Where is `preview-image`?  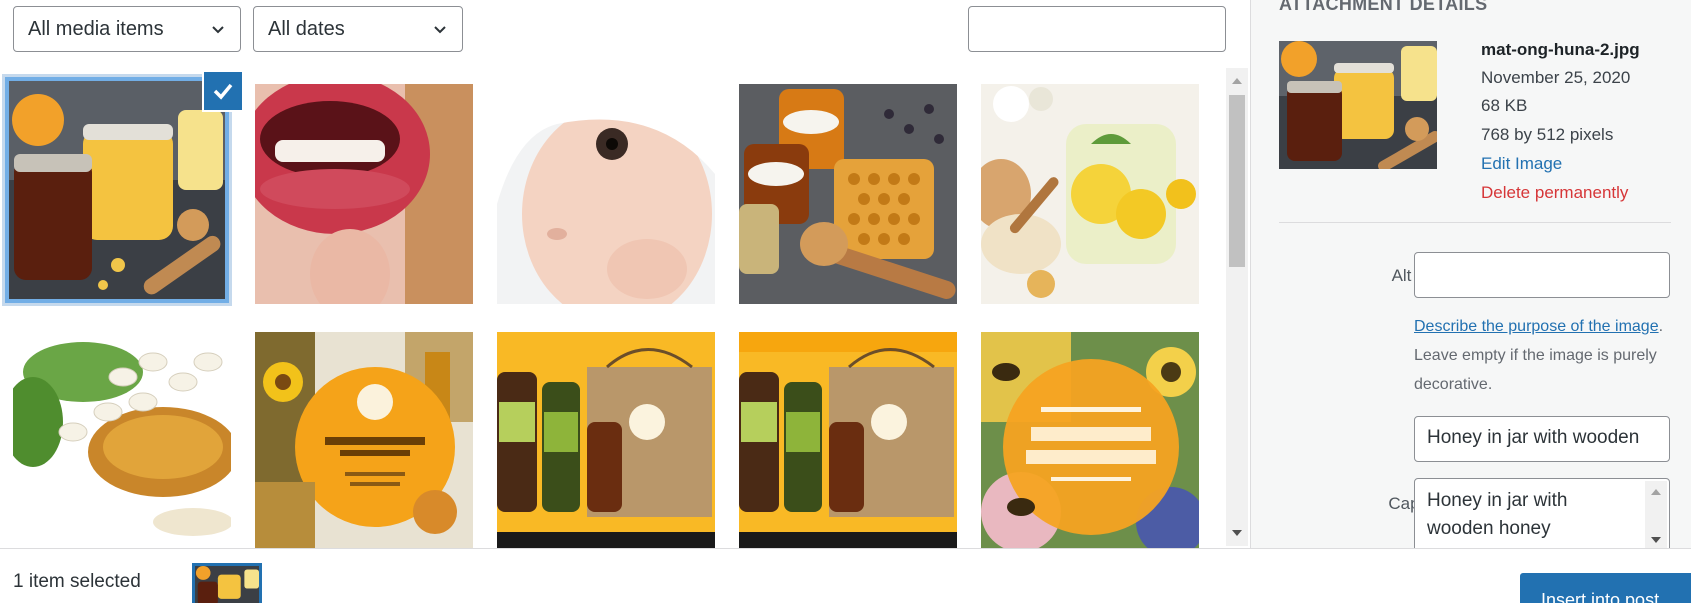
preview-image is located at coordinates (1358, 105).